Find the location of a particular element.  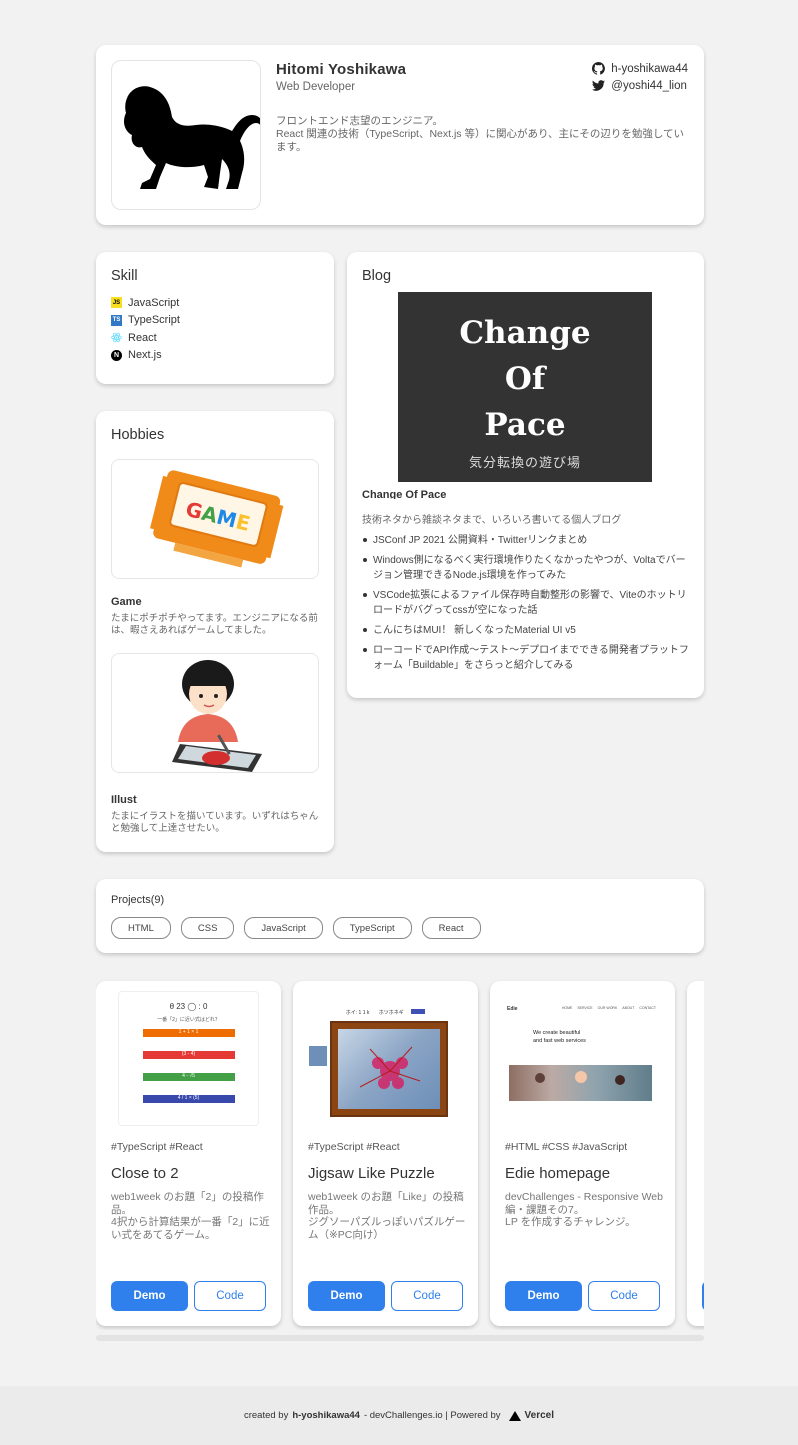

vercel-icon is located at coordinates (514, 1415).